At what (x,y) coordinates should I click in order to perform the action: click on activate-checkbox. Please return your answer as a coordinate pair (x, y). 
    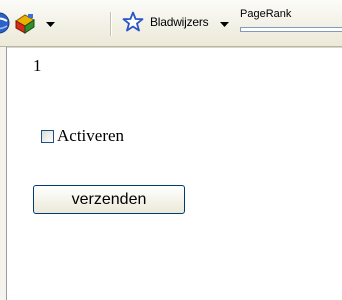
    Looking at the image, I should click on (47, 136).